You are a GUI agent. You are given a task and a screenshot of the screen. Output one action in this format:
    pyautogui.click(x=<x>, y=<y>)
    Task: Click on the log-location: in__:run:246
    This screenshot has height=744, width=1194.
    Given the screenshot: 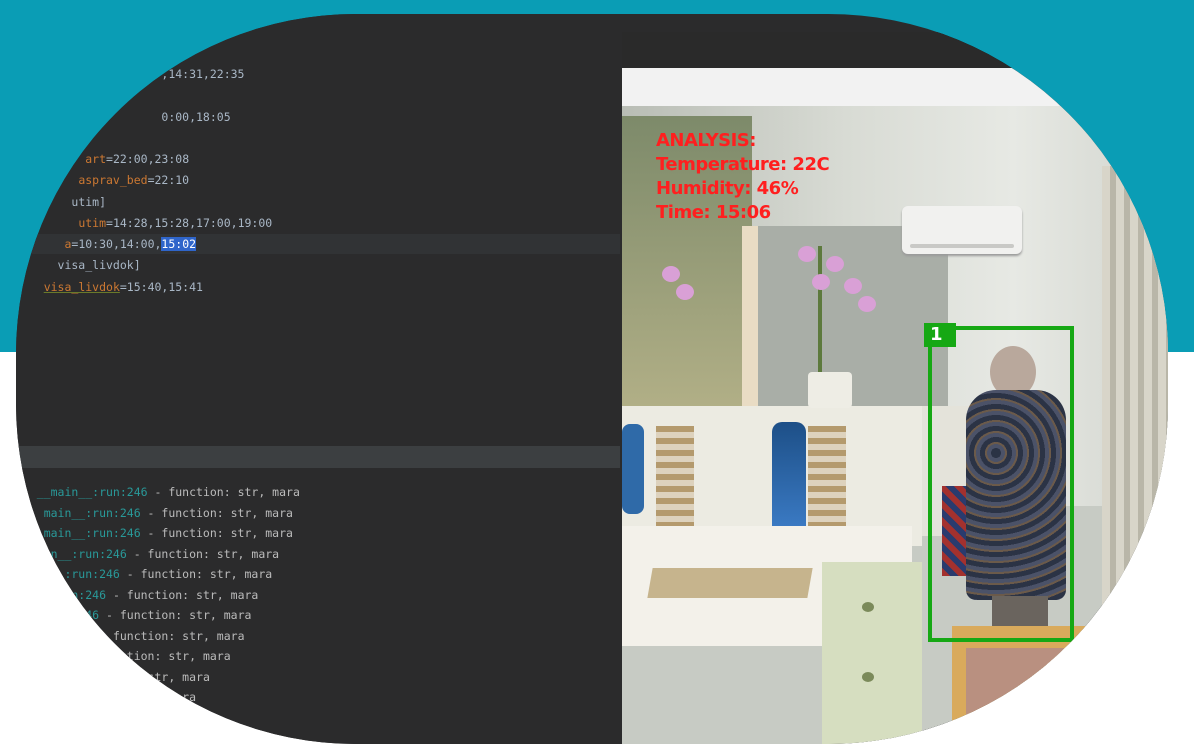 What is the action you would take?
    pyautogui.click(x=71, y=553)
    